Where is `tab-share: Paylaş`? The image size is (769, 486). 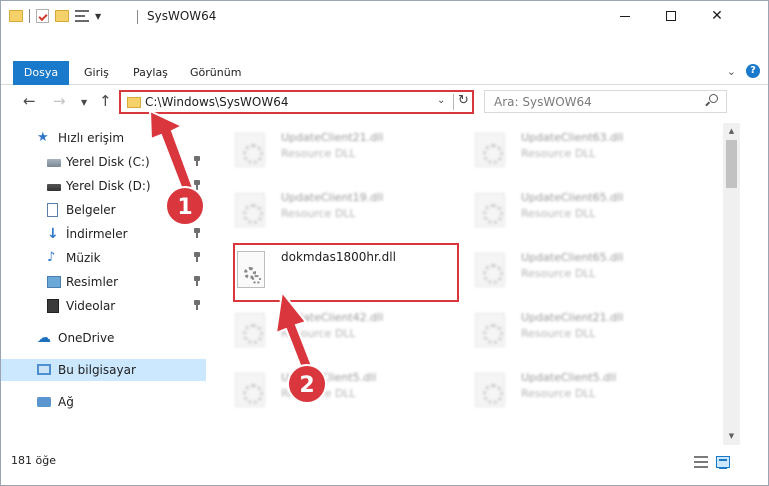 tab-share: Paylaş is located at coordinates (150, 73).